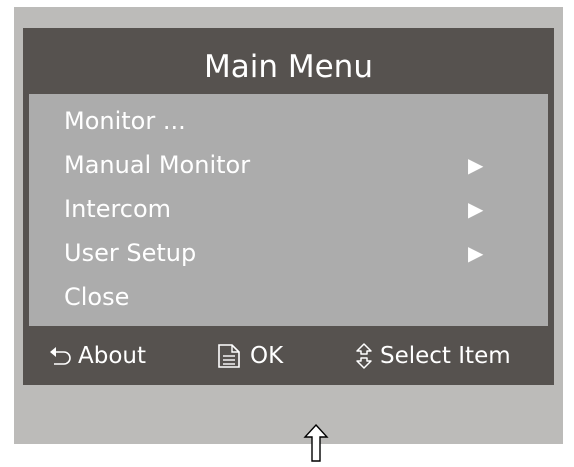  I want to click on select-item-label: Select Item, so click(445, 356).